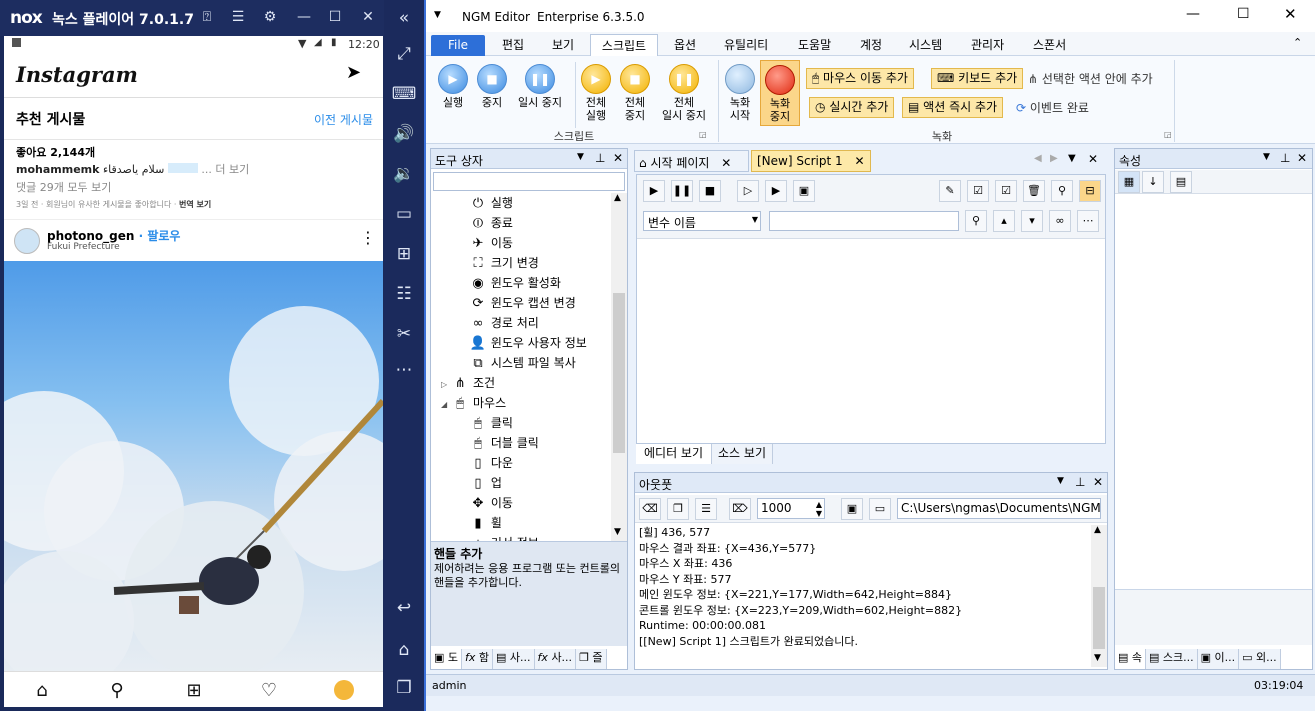 The width and height of the screenshot is (1315, 711). Describe the element at coordinates (619, 367) in the screenshot. I see `toolbox-scrollbar: ▲ ▼` at that location.